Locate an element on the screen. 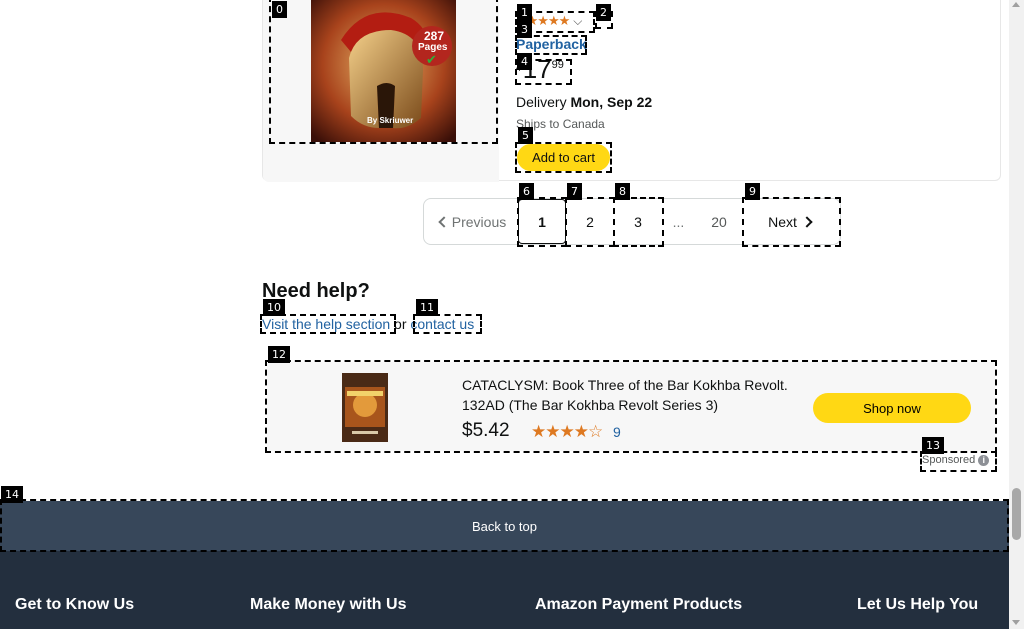 Image resolution: width=1024 pixels, height=629 pixels. need-help-heading: Need help? is located at coordinates (316, 291).